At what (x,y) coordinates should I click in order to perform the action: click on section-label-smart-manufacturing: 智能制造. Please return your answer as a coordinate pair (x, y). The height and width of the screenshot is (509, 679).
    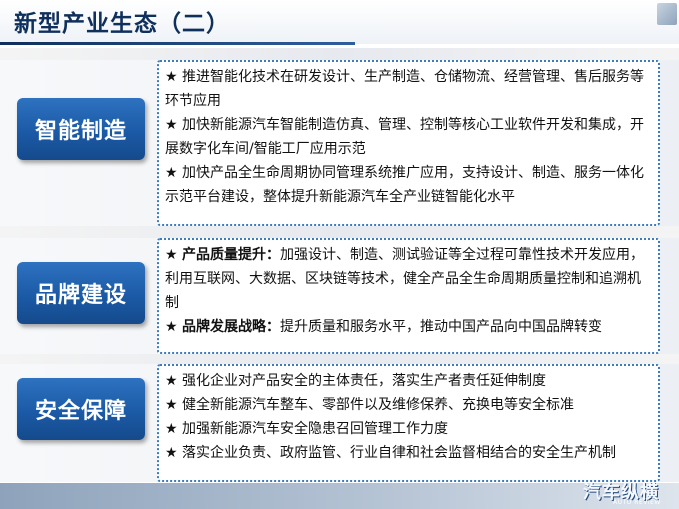
    Looking at the image, I should click on (81, 129).